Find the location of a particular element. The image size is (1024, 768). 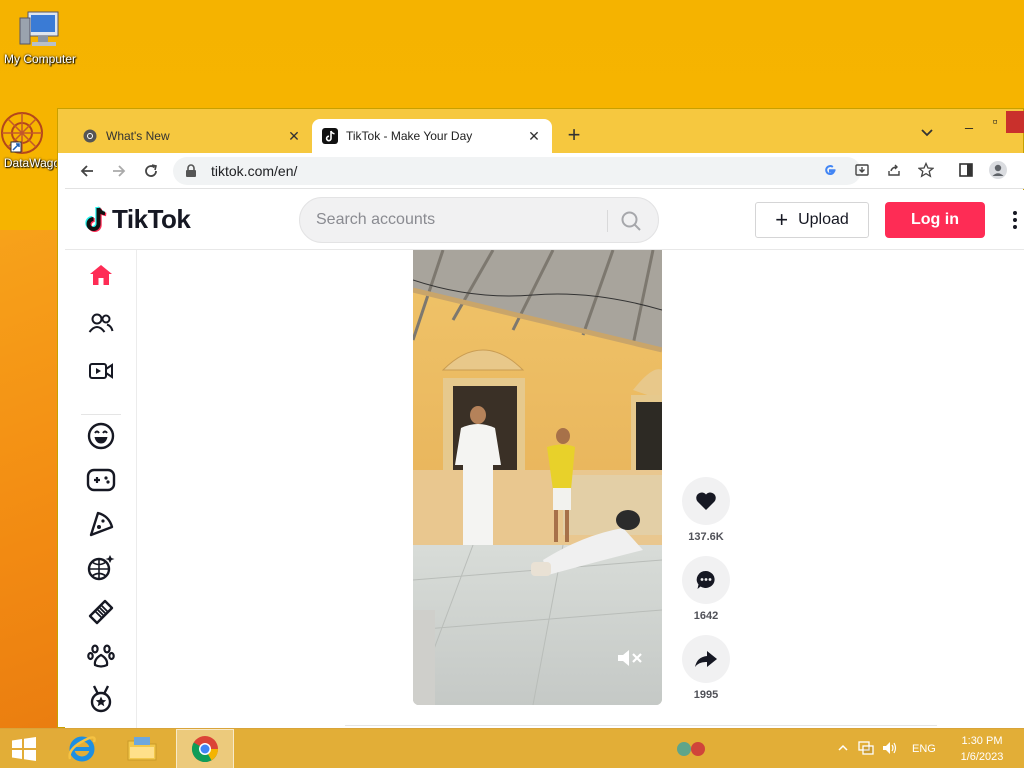

like-action: 137.6K is located at coordinates (706, 510).